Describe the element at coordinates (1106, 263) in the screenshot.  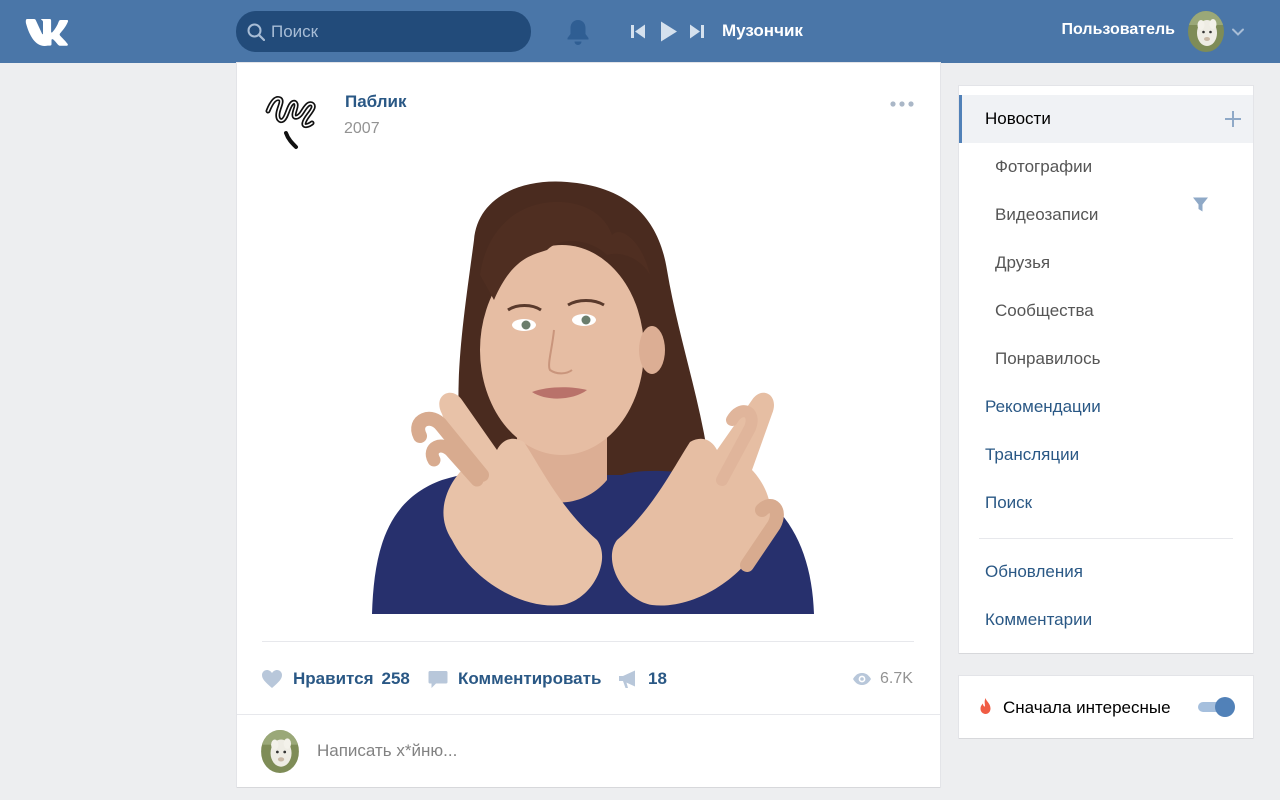
I see `menu-item-friends: Друзья` at that location.